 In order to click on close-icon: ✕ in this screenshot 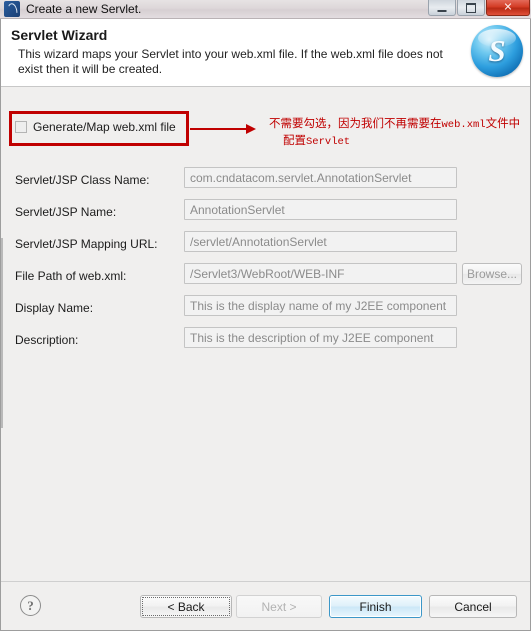, I will do `click(508, 7)`.